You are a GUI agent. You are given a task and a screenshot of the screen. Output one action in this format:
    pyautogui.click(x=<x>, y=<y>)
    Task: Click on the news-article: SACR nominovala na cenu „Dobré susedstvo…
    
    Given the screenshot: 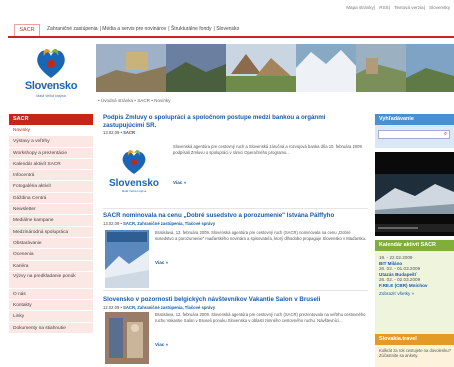 What is the action you would take?
    pyautogui.click(x=235, y=252)
    